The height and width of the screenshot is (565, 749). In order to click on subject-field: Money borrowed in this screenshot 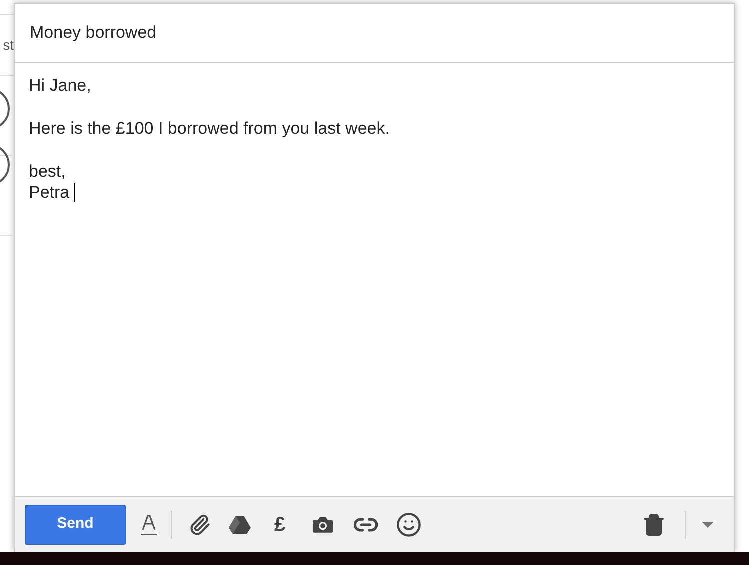, I will do `click(93, 33)`.